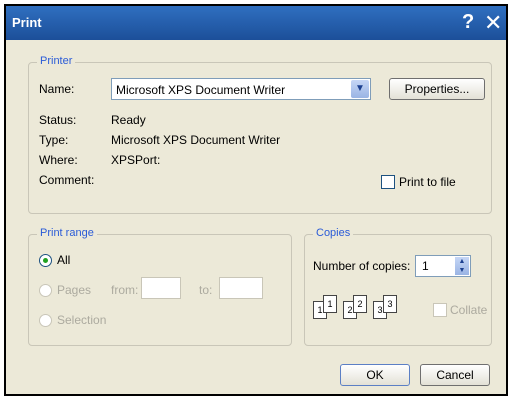  I want to click on number-of-copies-value: 1, so click(425, 266).